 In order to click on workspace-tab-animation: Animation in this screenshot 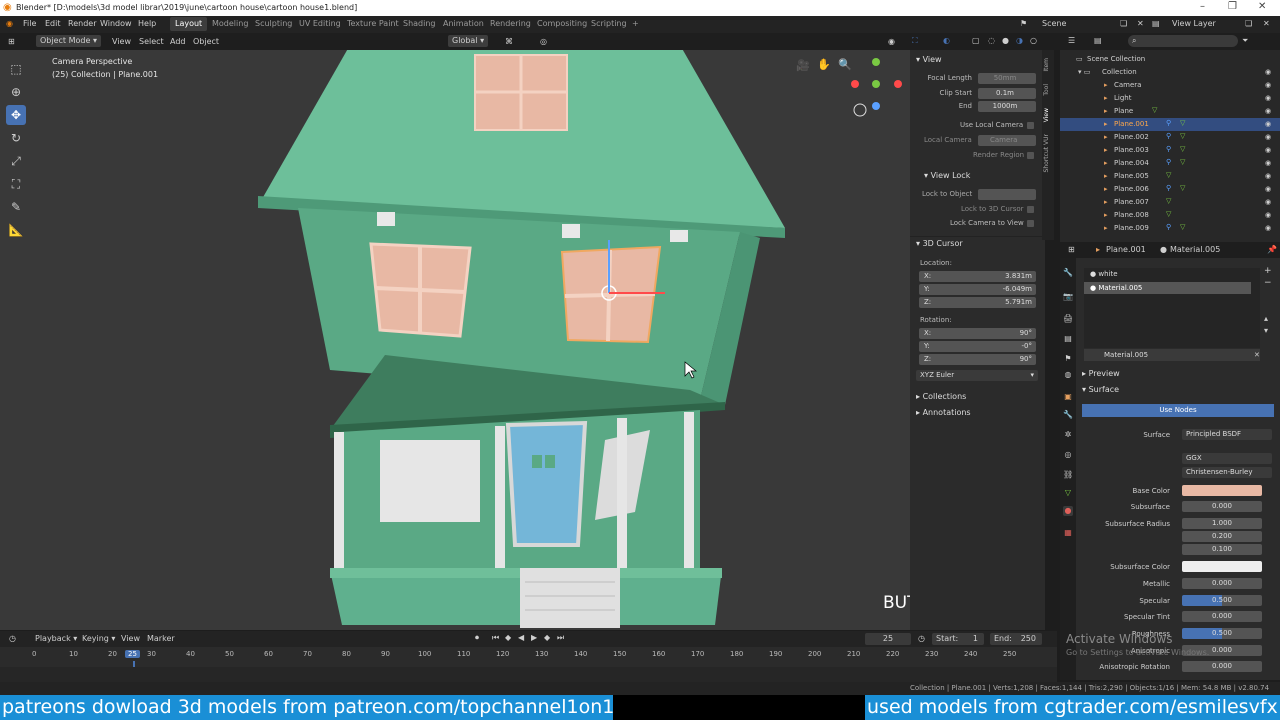, I will do `click(463, 23)`.